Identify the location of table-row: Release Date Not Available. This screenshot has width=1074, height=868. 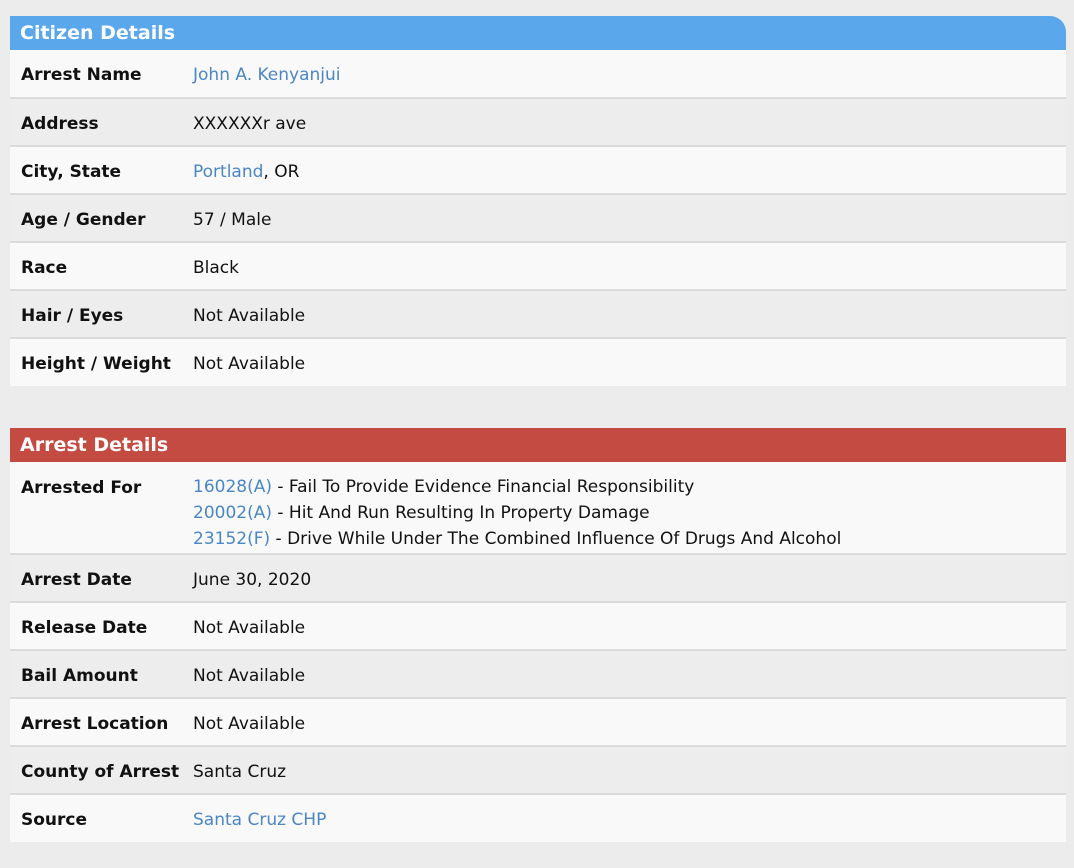
(538, 626).